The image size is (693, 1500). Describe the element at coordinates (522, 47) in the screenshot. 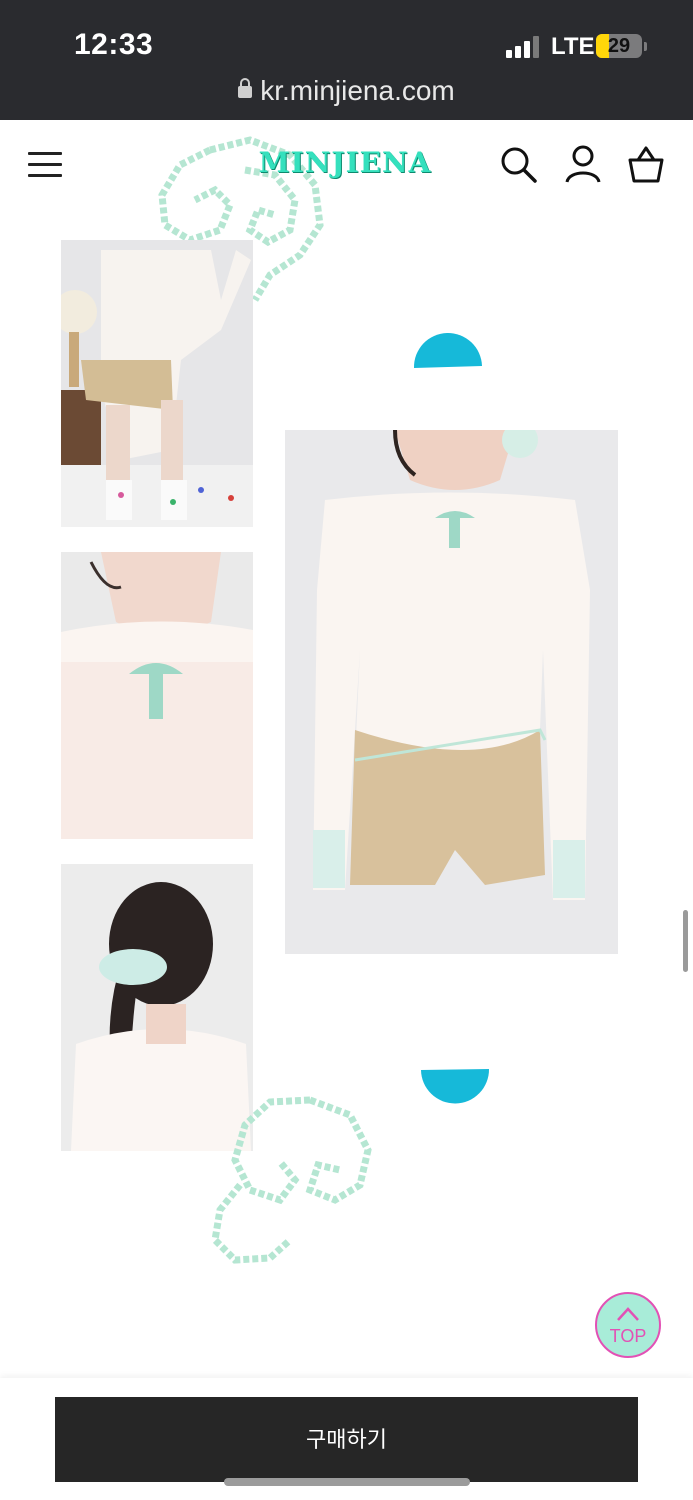

I see `signal-icon` at that location.